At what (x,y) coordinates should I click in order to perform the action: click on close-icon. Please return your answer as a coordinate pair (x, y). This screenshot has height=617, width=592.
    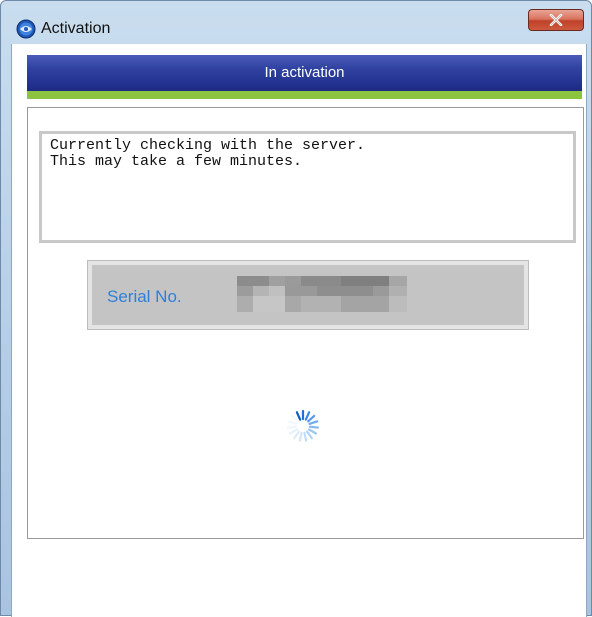
    Looking at the image, I should click on (556, 20).